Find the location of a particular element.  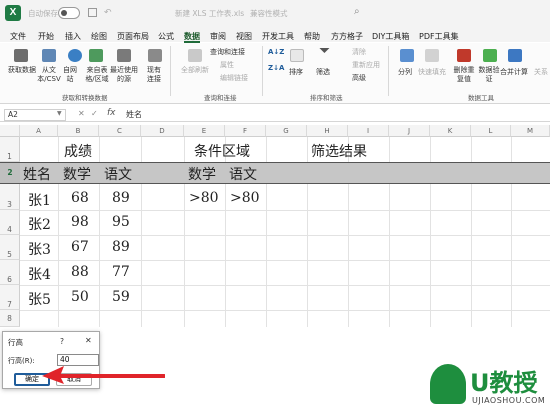

cell-math: 50 is located at coordinates (80, 297).